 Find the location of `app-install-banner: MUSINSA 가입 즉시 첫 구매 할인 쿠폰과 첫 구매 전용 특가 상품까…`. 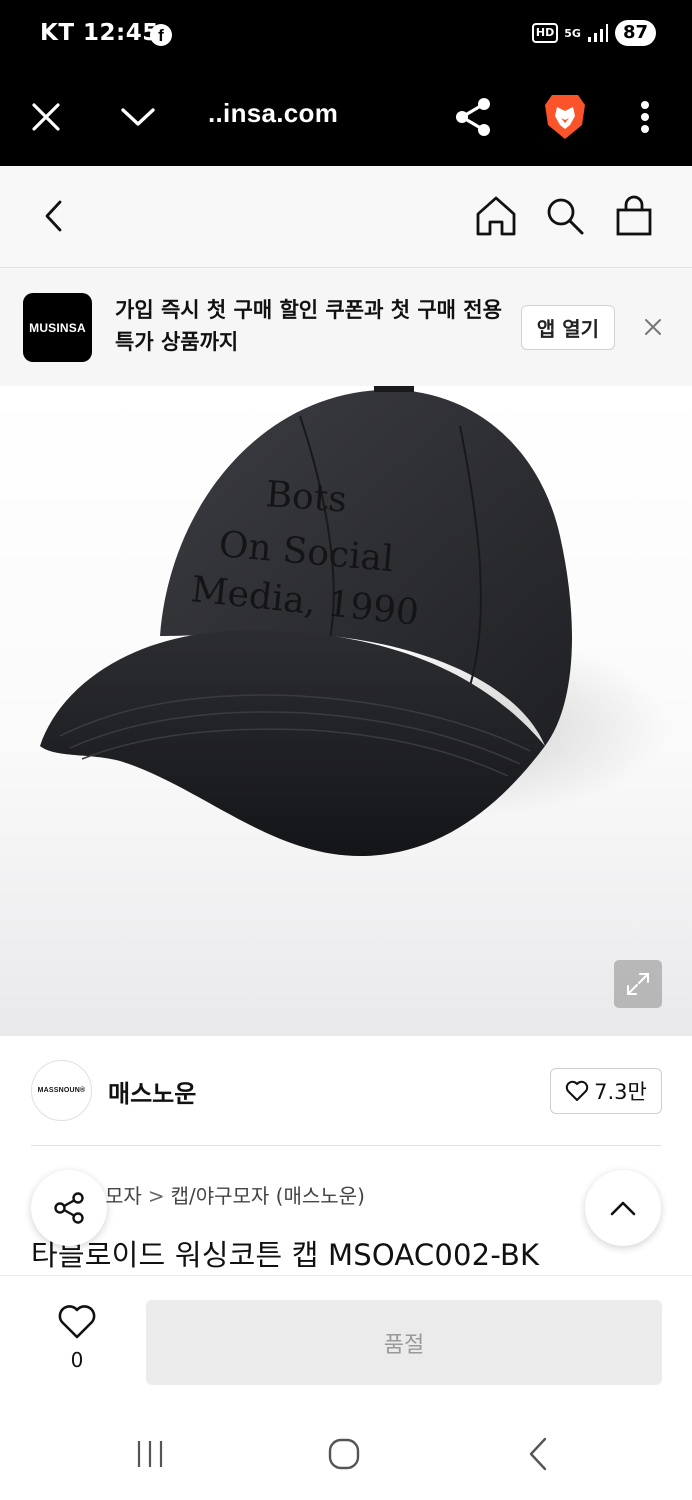

app-install-banner: MUSINSA 가입 즉시 첫 구매 할인 쿠폰과 첫 구매 전용 특가 상품까… is located at coordinates (346, 327).